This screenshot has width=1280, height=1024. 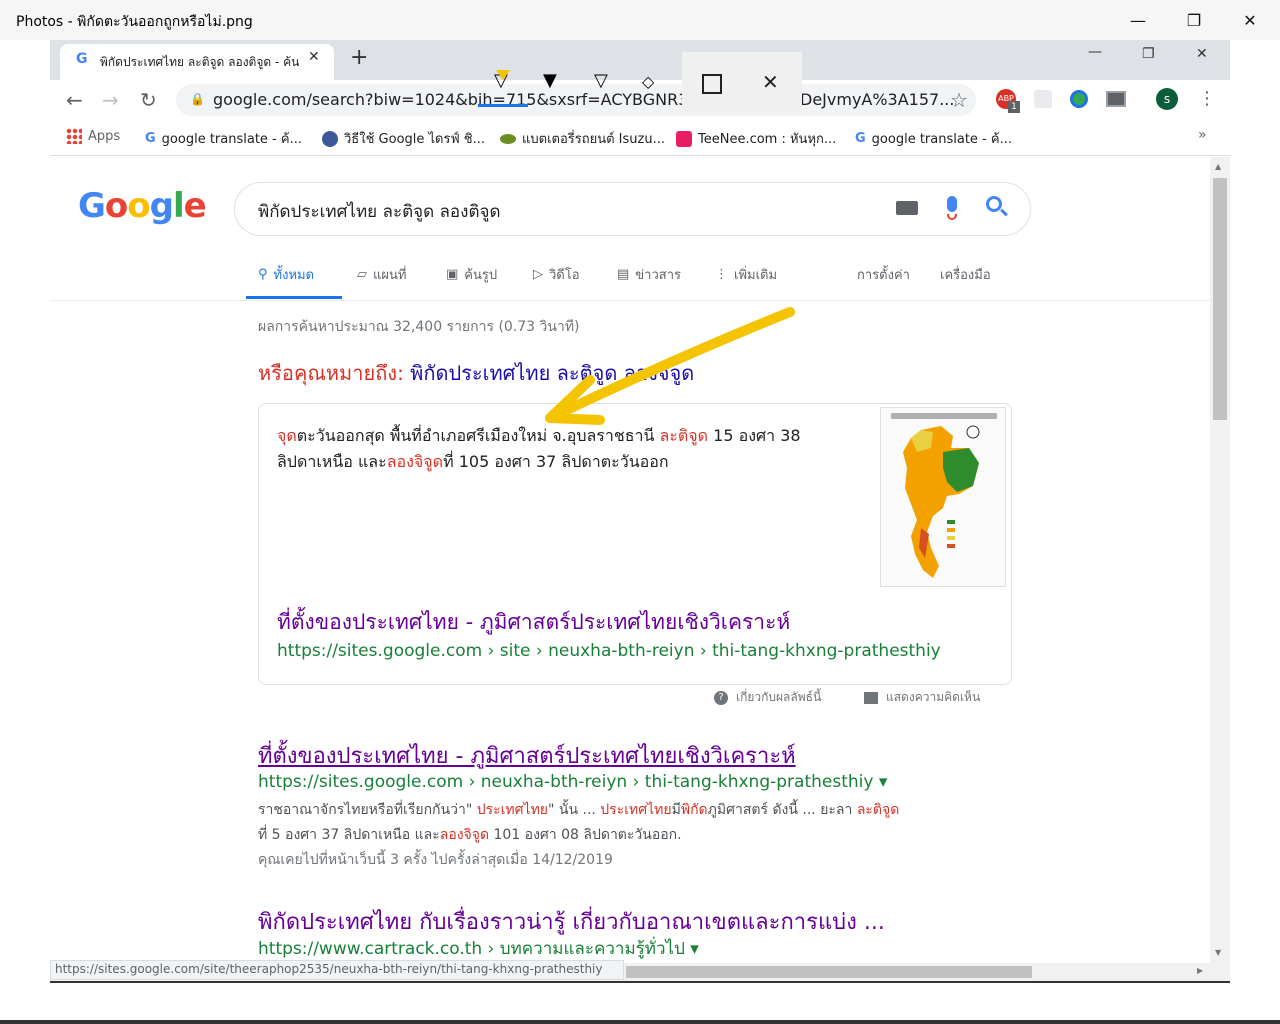 I want to click on photos-close-button: ✕, so click(x=1250, y=20).